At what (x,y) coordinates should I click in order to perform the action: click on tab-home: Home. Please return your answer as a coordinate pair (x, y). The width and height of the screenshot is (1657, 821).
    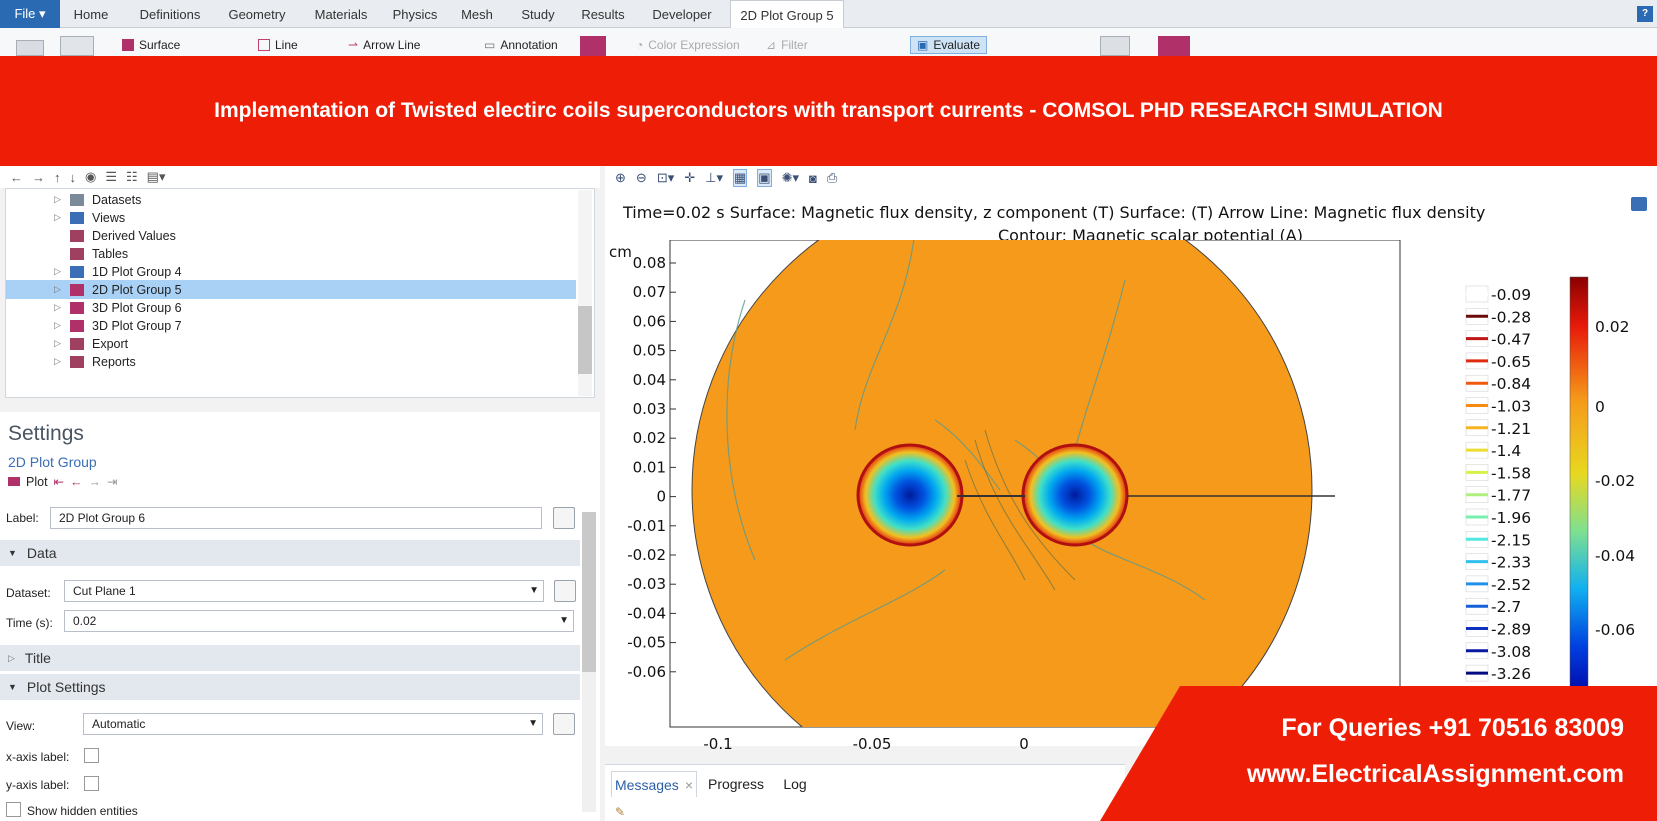
    Looking at the image, I should click on (91, 14).